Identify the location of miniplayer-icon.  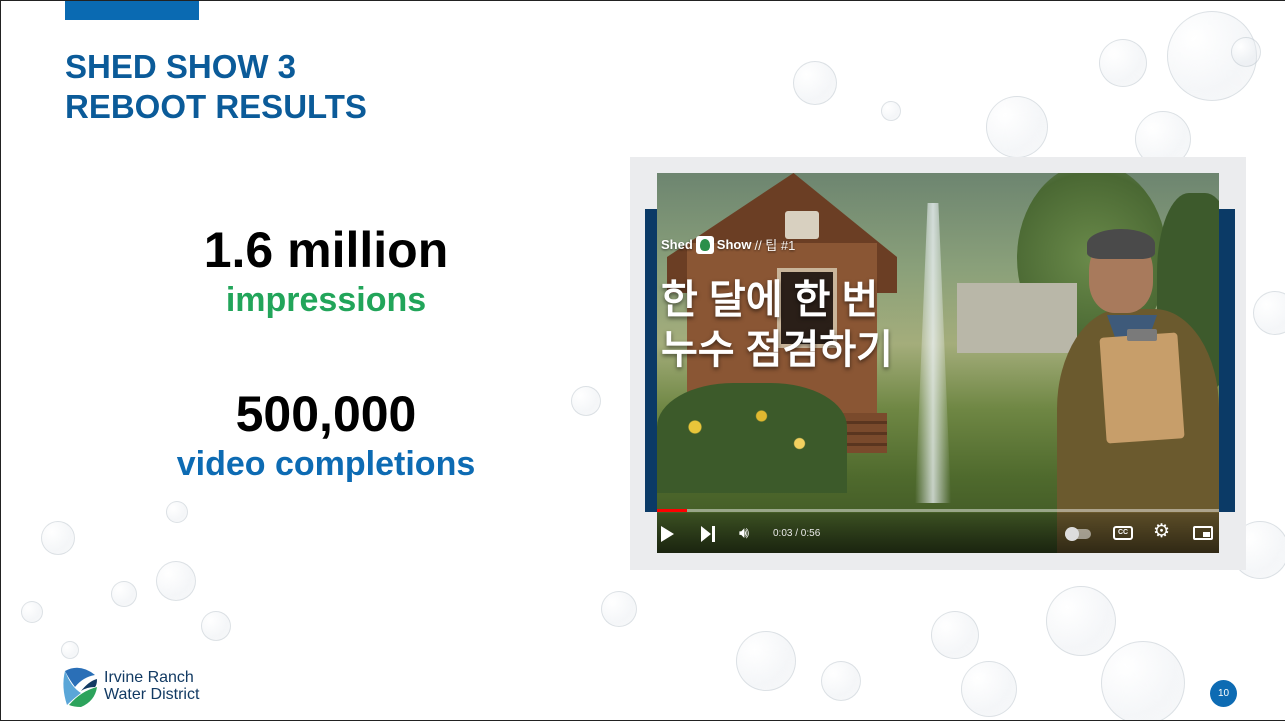
(1203, 533).